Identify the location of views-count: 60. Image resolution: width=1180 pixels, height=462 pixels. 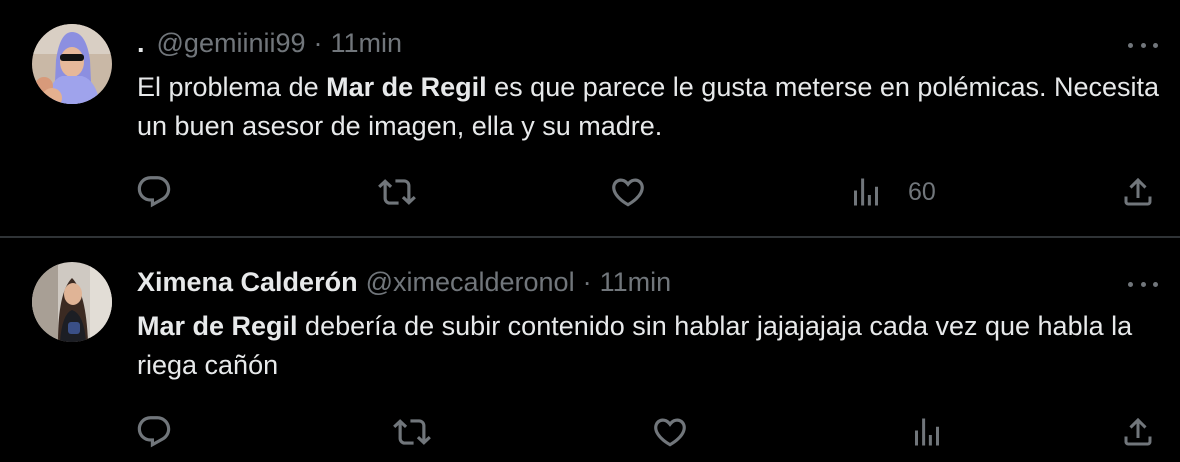
(922, 191).